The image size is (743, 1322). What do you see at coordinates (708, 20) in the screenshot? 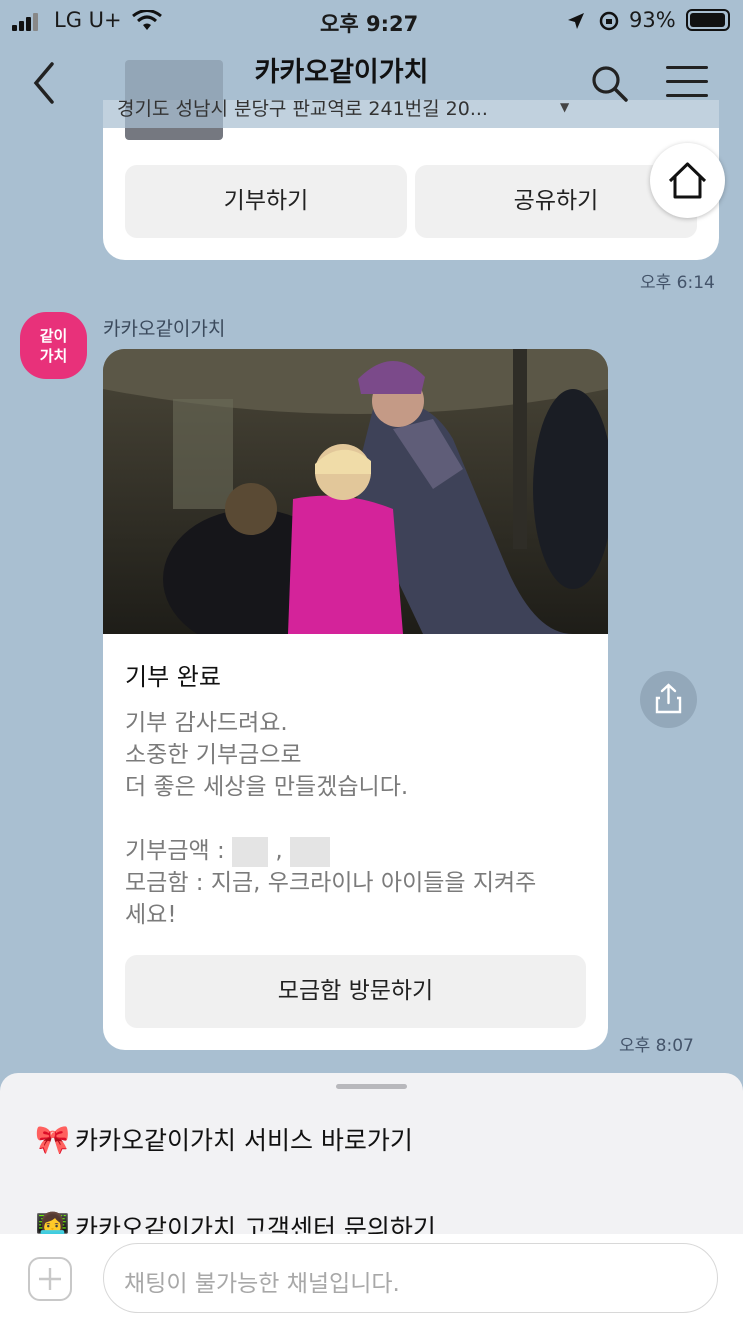
I see `battery-icon` at bounding box center [708, 20].